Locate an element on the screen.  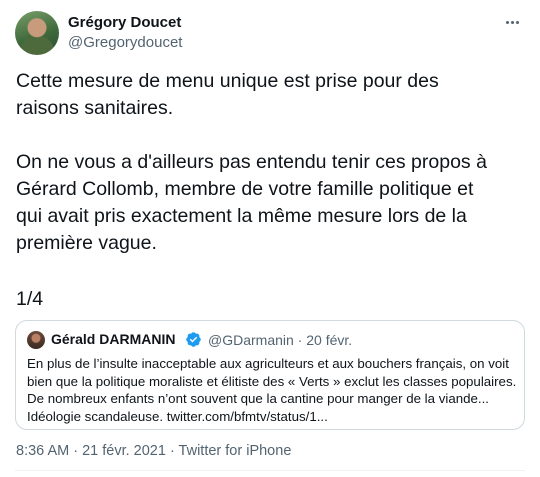
more-horizontal-icon is located at coordinates (512, 22).